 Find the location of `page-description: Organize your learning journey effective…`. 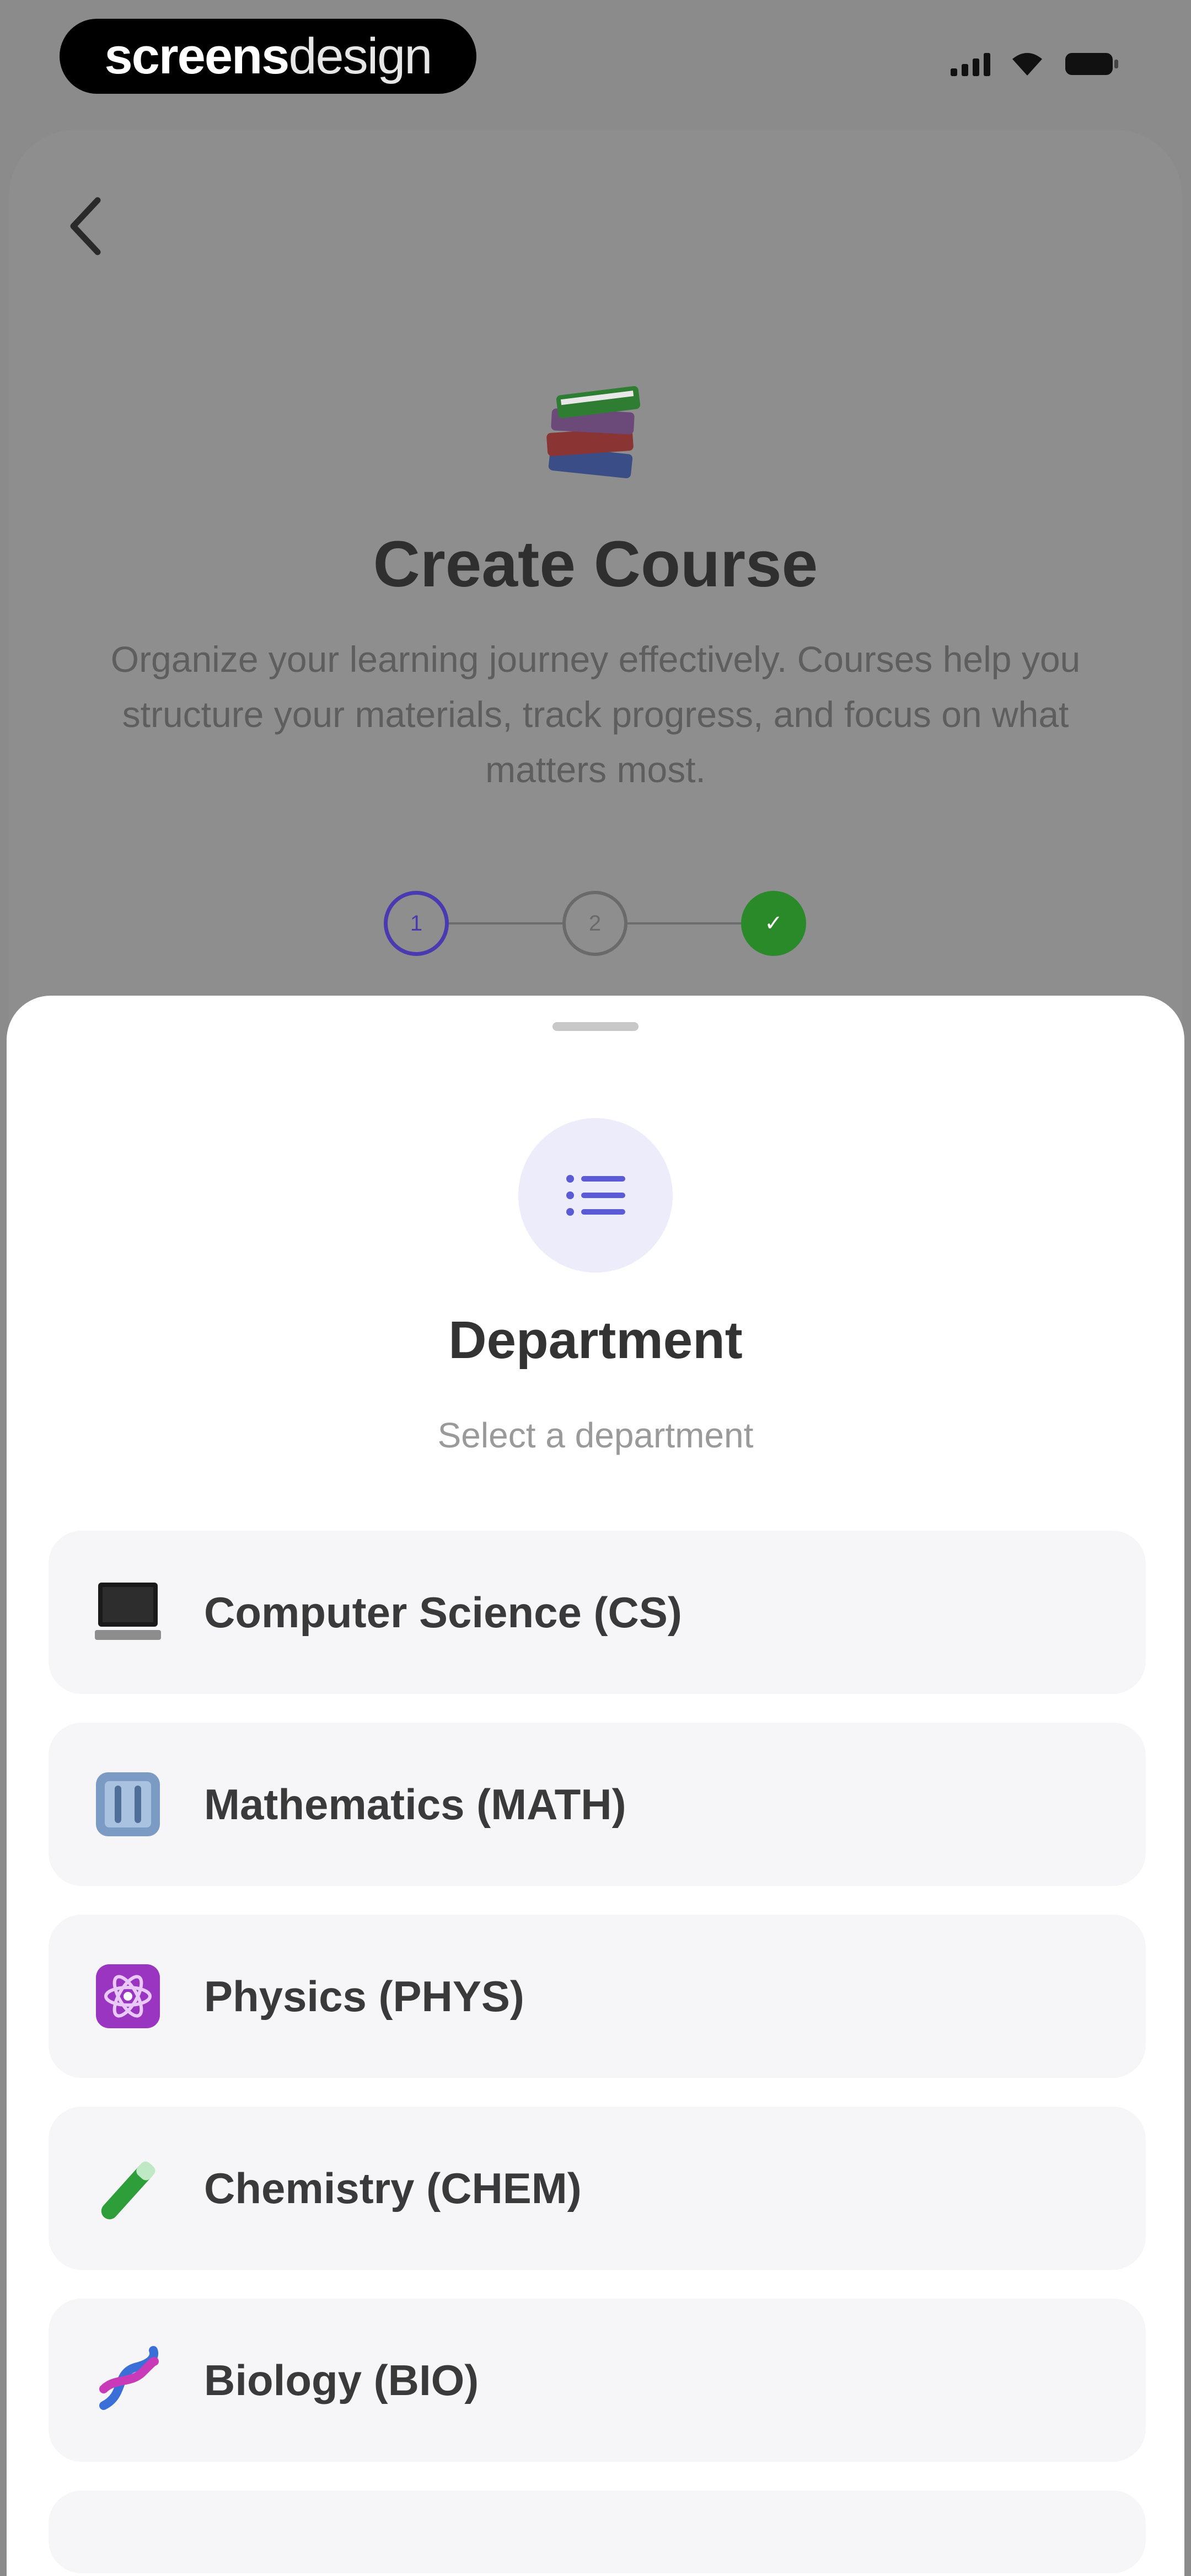

page-description: Organize your learning journey effective… is located at coordinates (595, 714).